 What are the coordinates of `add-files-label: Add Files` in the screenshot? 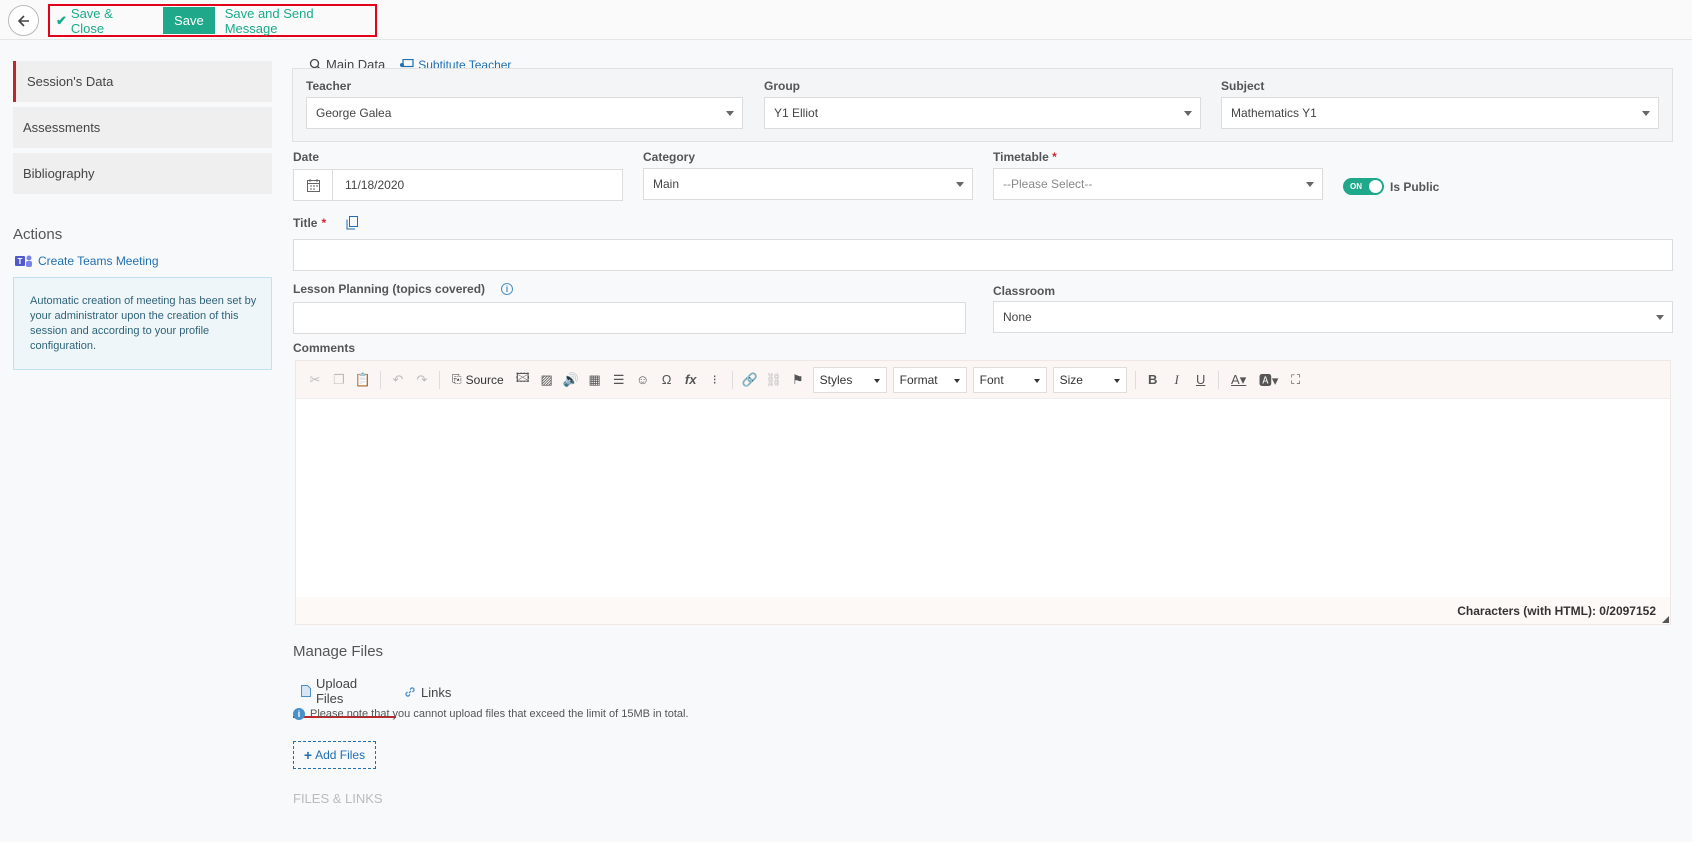 It's located at (340, 755).